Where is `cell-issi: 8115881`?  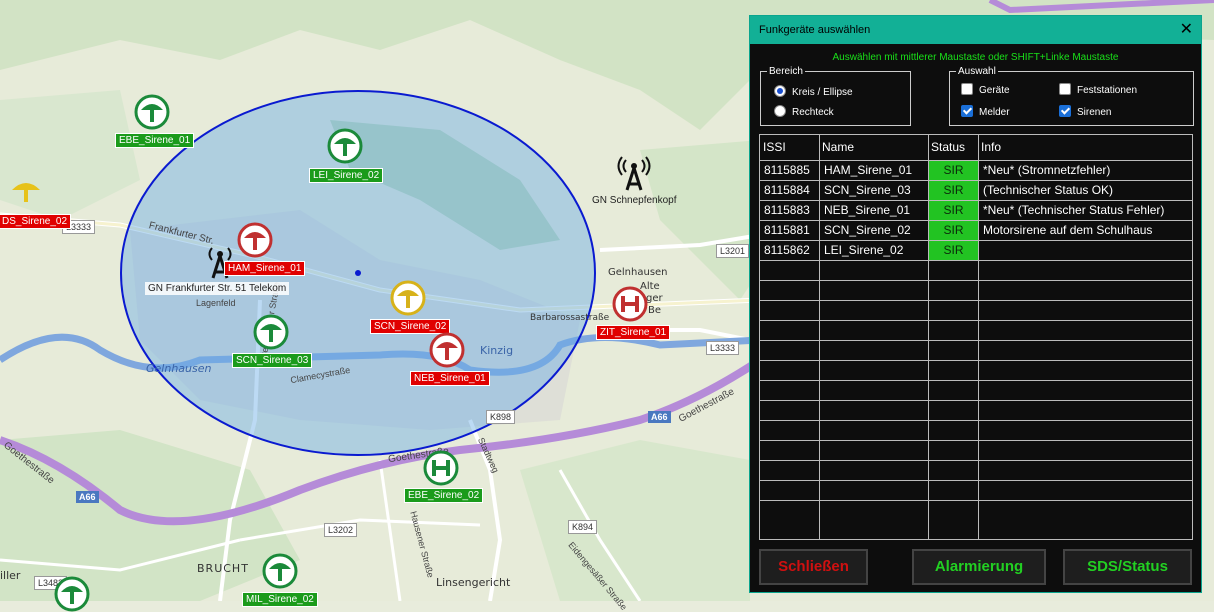 cell-issi: 8115881 is located at coordinates (787, 230).